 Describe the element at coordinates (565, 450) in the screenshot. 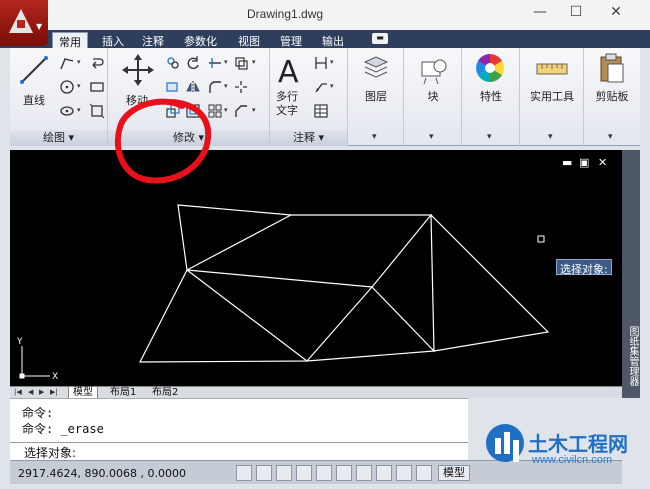

I see `watermark: 土木工程网 www.civilcn.com` at that location.